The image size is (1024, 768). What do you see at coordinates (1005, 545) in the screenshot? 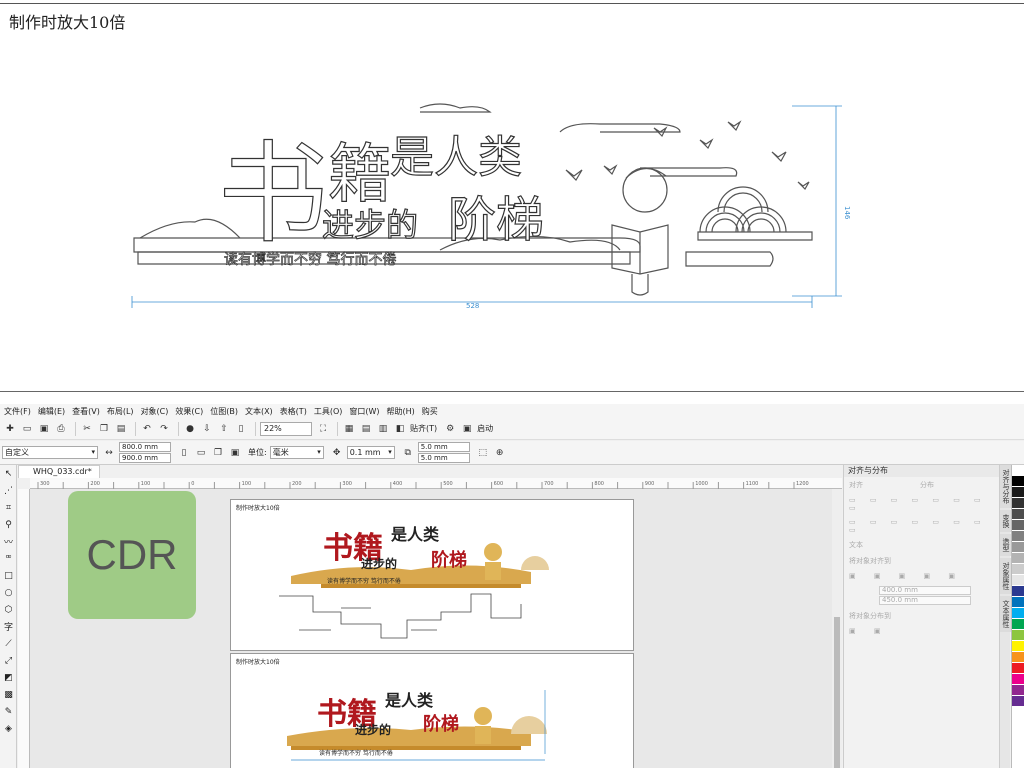
I see `docker-tab-shaping: 造型` at bounding box center [1005, 545].